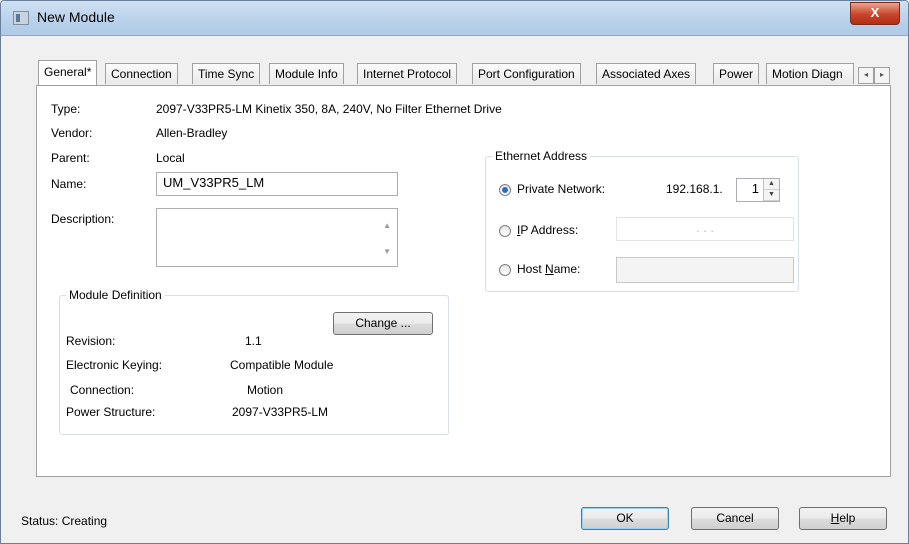 This screenshot has height=544, width=909. What do you see at coordinates (277, 237) in the screenshot?
I see `description-textarea: ▲ ▼` at bounding box center [277, 237].